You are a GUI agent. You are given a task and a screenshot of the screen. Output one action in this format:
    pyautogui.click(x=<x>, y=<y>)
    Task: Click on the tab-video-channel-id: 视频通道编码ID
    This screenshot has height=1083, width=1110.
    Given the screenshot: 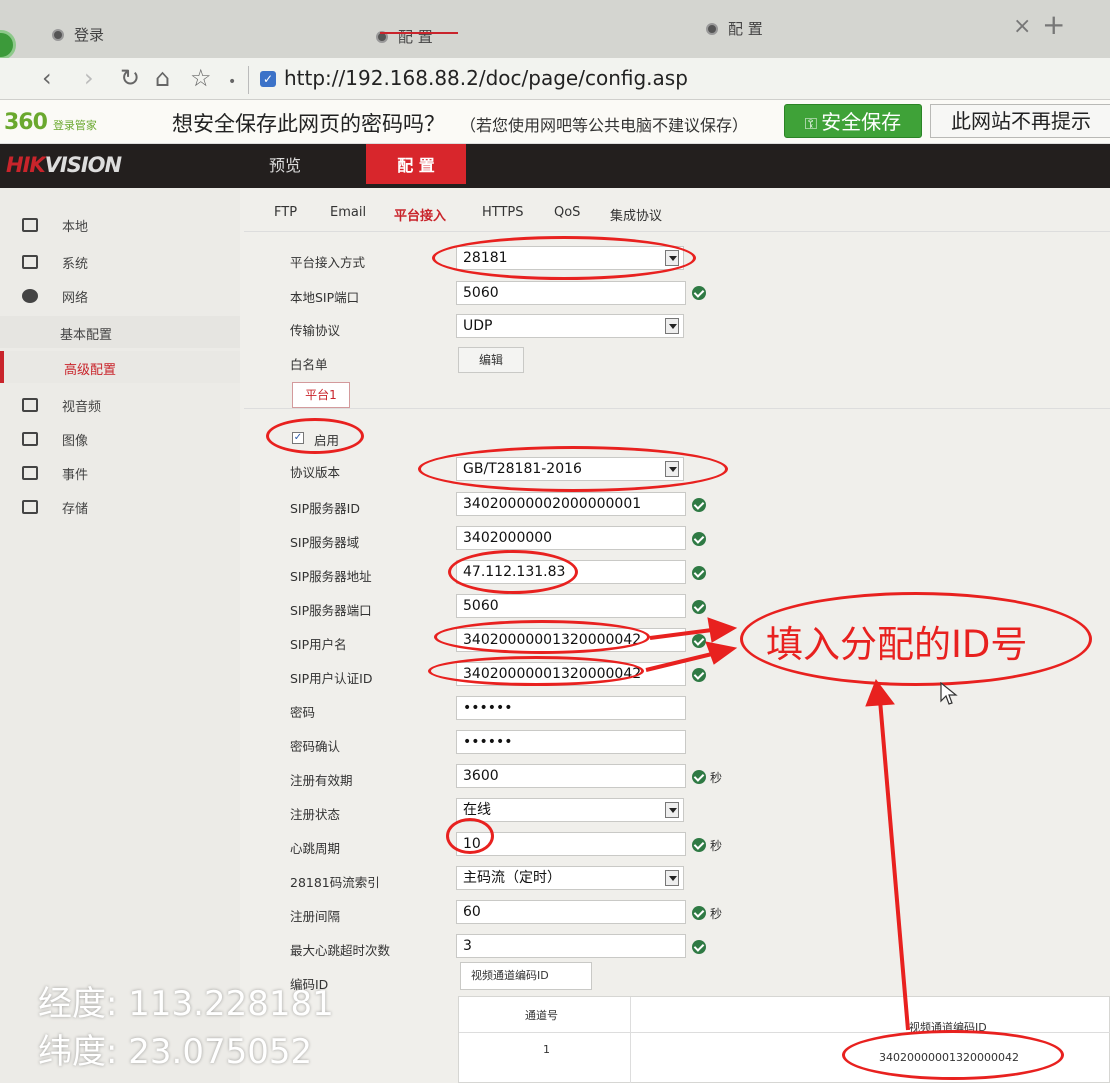 What is the action you would take?
    pyautogui.click(x=526, y=976)
    